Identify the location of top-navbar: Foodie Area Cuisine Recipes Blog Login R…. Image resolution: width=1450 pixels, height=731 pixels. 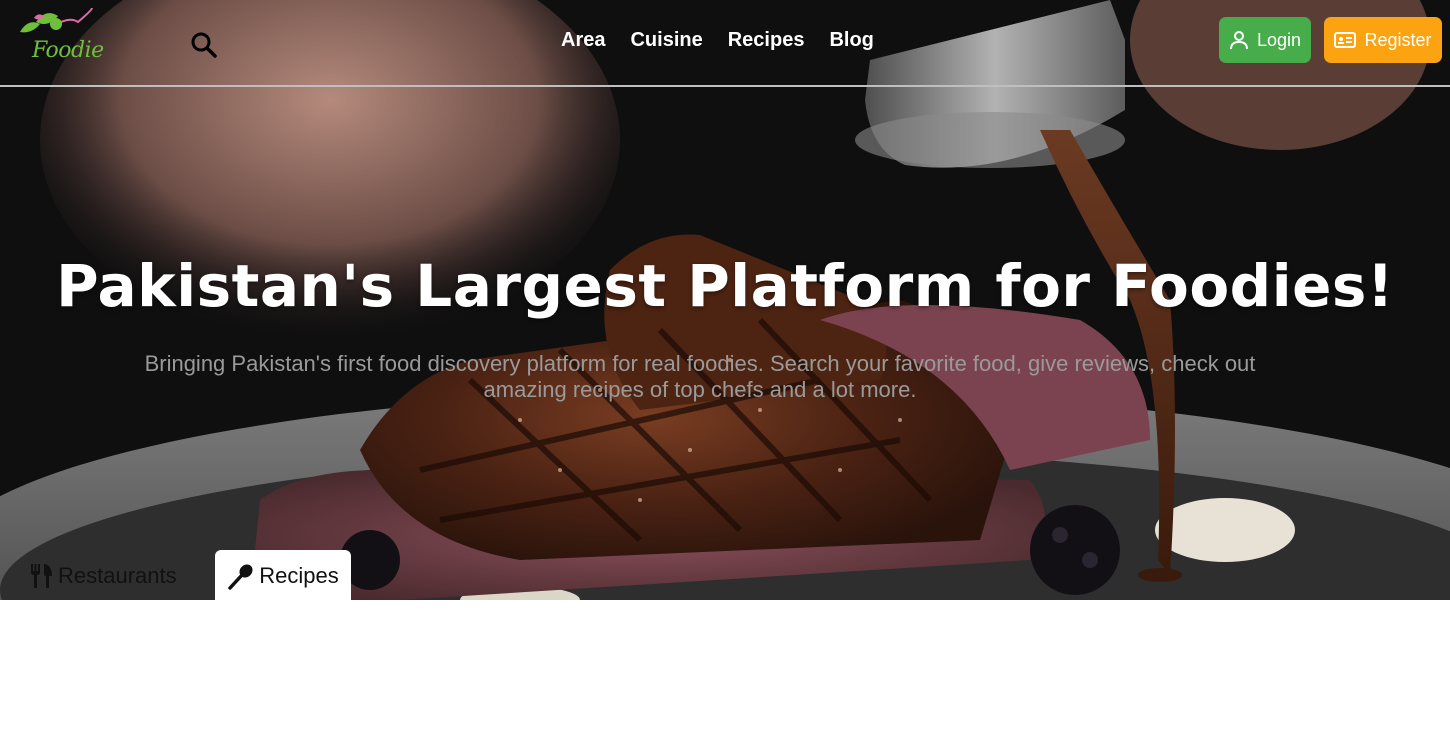
(725, 43).